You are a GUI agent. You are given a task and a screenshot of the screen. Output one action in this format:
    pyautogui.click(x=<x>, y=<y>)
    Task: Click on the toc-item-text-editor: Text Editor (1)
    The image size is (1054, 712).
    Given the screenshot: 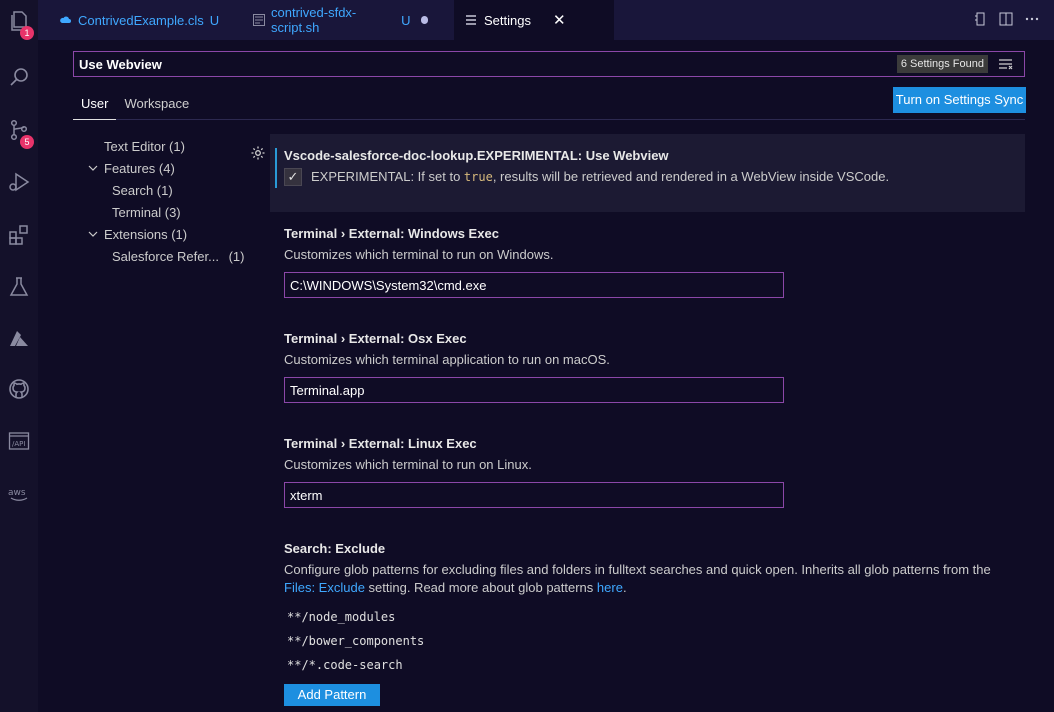 What is the action you would take?
    pyautogui.click(x=166, y=147)
    